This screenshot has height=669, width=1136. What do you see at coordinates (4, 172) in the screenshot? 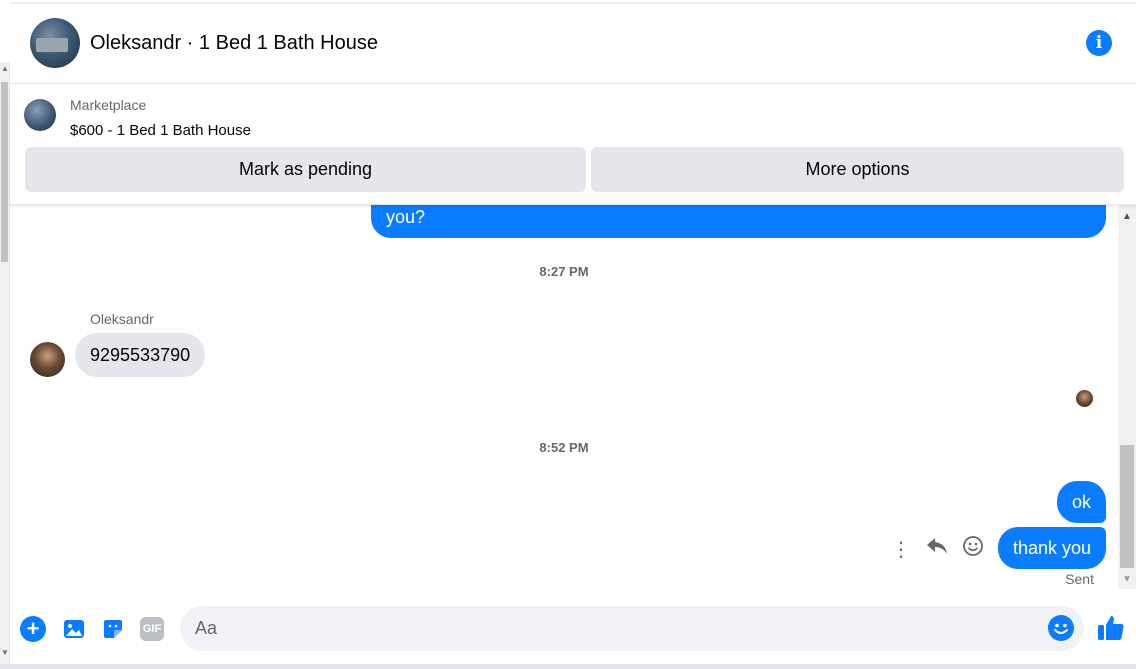
I see `outer-scroll-thumb` at bounding box center [4, 172].